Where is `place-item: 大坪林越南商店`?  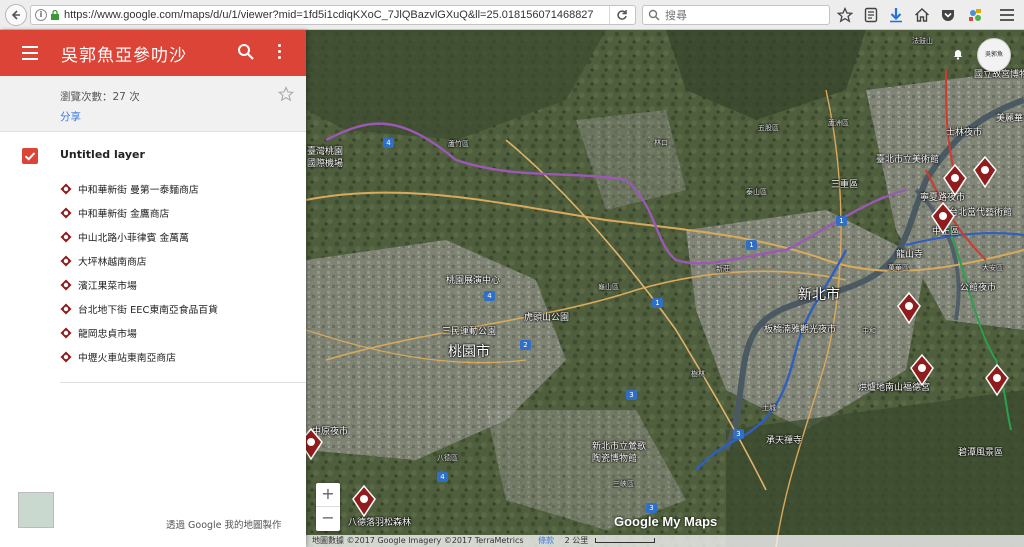 place-item: 大坪林越南商店 is located at coordinates (180, 261).